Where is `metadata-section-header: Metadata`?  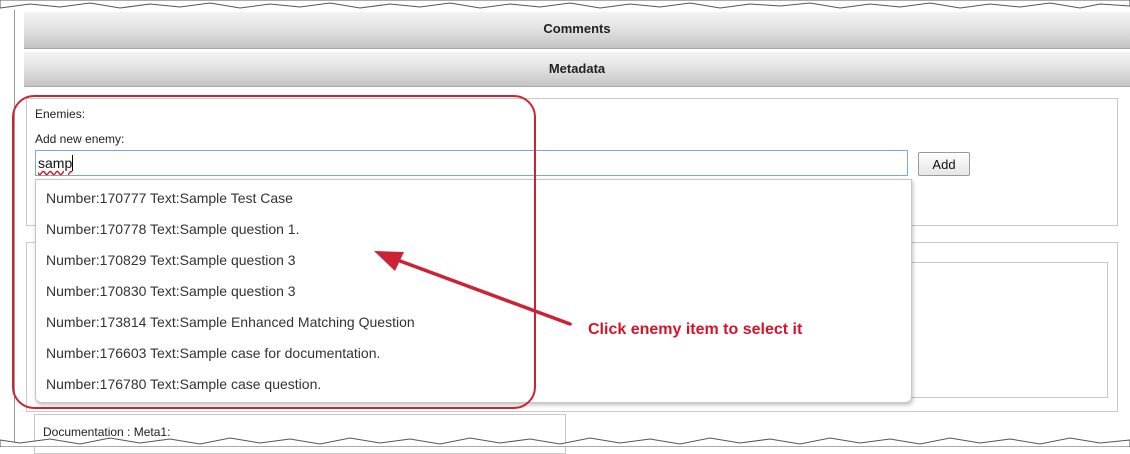 metadata-section-header: Metadata is located at coordinates (577, 69).